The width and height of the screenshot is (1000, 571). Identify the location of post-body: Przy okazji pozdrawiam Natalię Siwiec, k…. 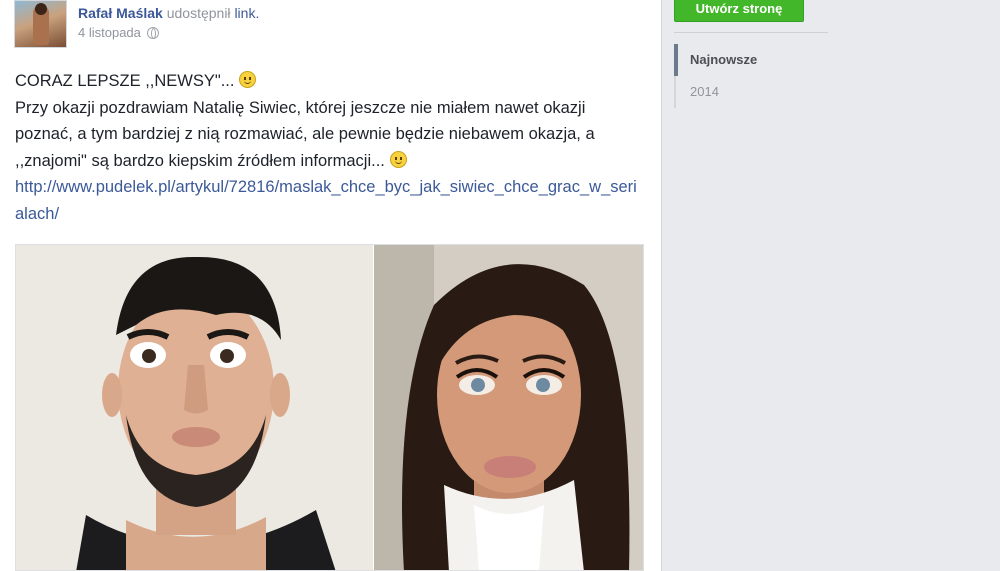
(305, 134).